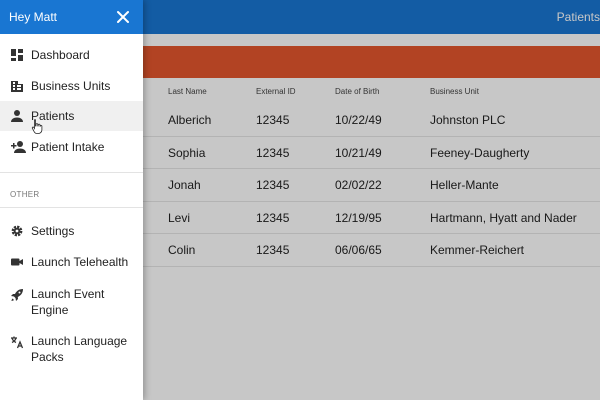 The width and height of the screenshot is (600, 400). Describe the element at coordinates (71, 17) in the screenshot. I see `drawer-header: Hey Matt` at that location.